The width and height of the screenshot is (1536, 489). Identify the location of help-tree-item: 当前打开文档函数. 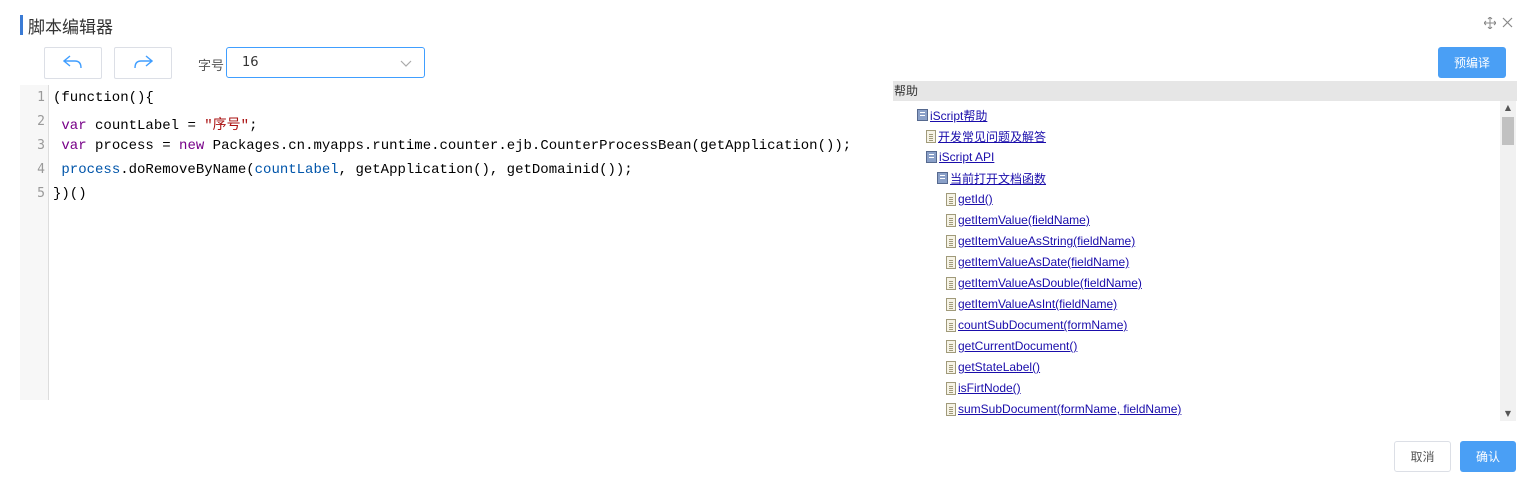
(991, 178).